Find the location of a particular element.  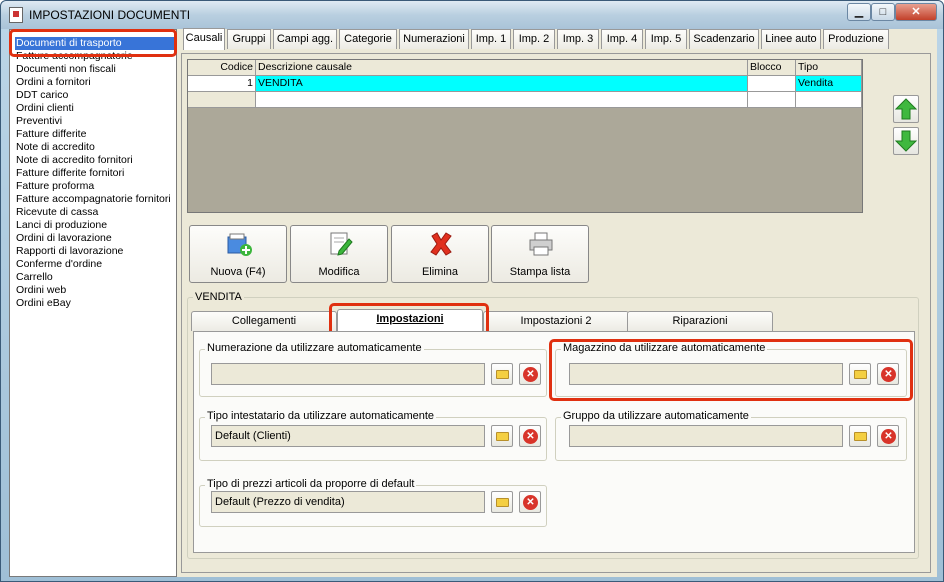

sidebar-item-carrello: Carrello is located at coordinates (34, 277).